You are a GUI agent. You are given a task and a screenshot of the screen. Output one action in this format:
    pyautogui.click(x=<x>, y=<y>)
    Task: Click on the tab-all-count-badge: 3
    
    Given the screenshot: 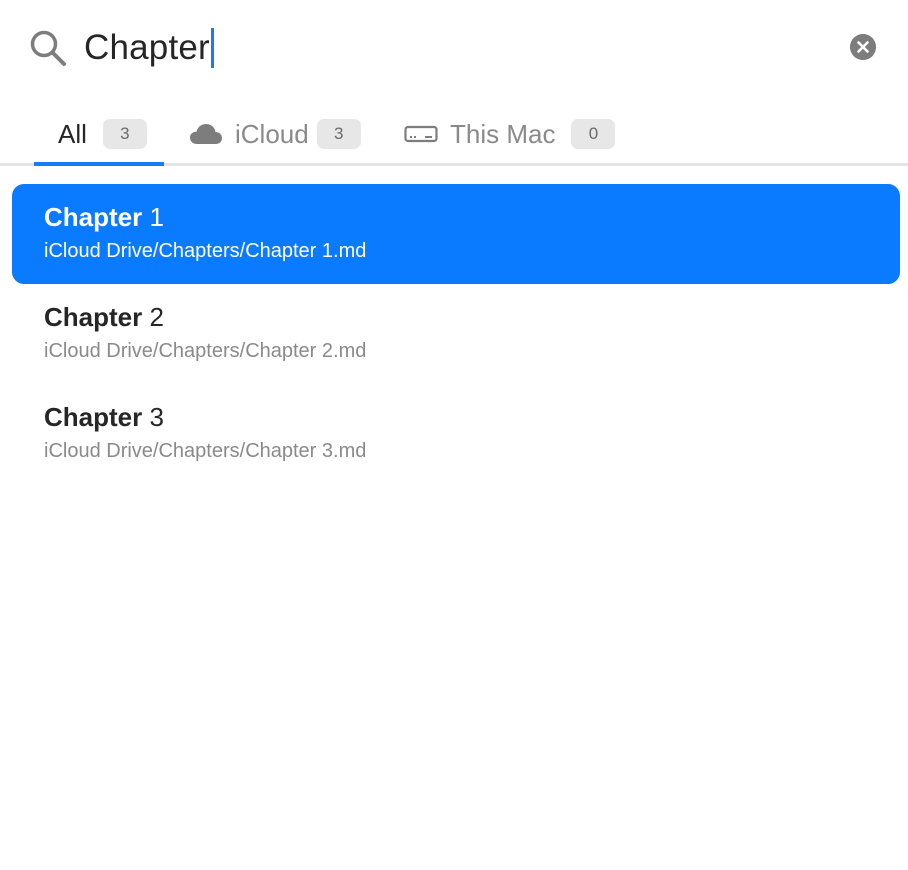 What is the action you would take?
    pyautogui.click(x=124, y=134)
    